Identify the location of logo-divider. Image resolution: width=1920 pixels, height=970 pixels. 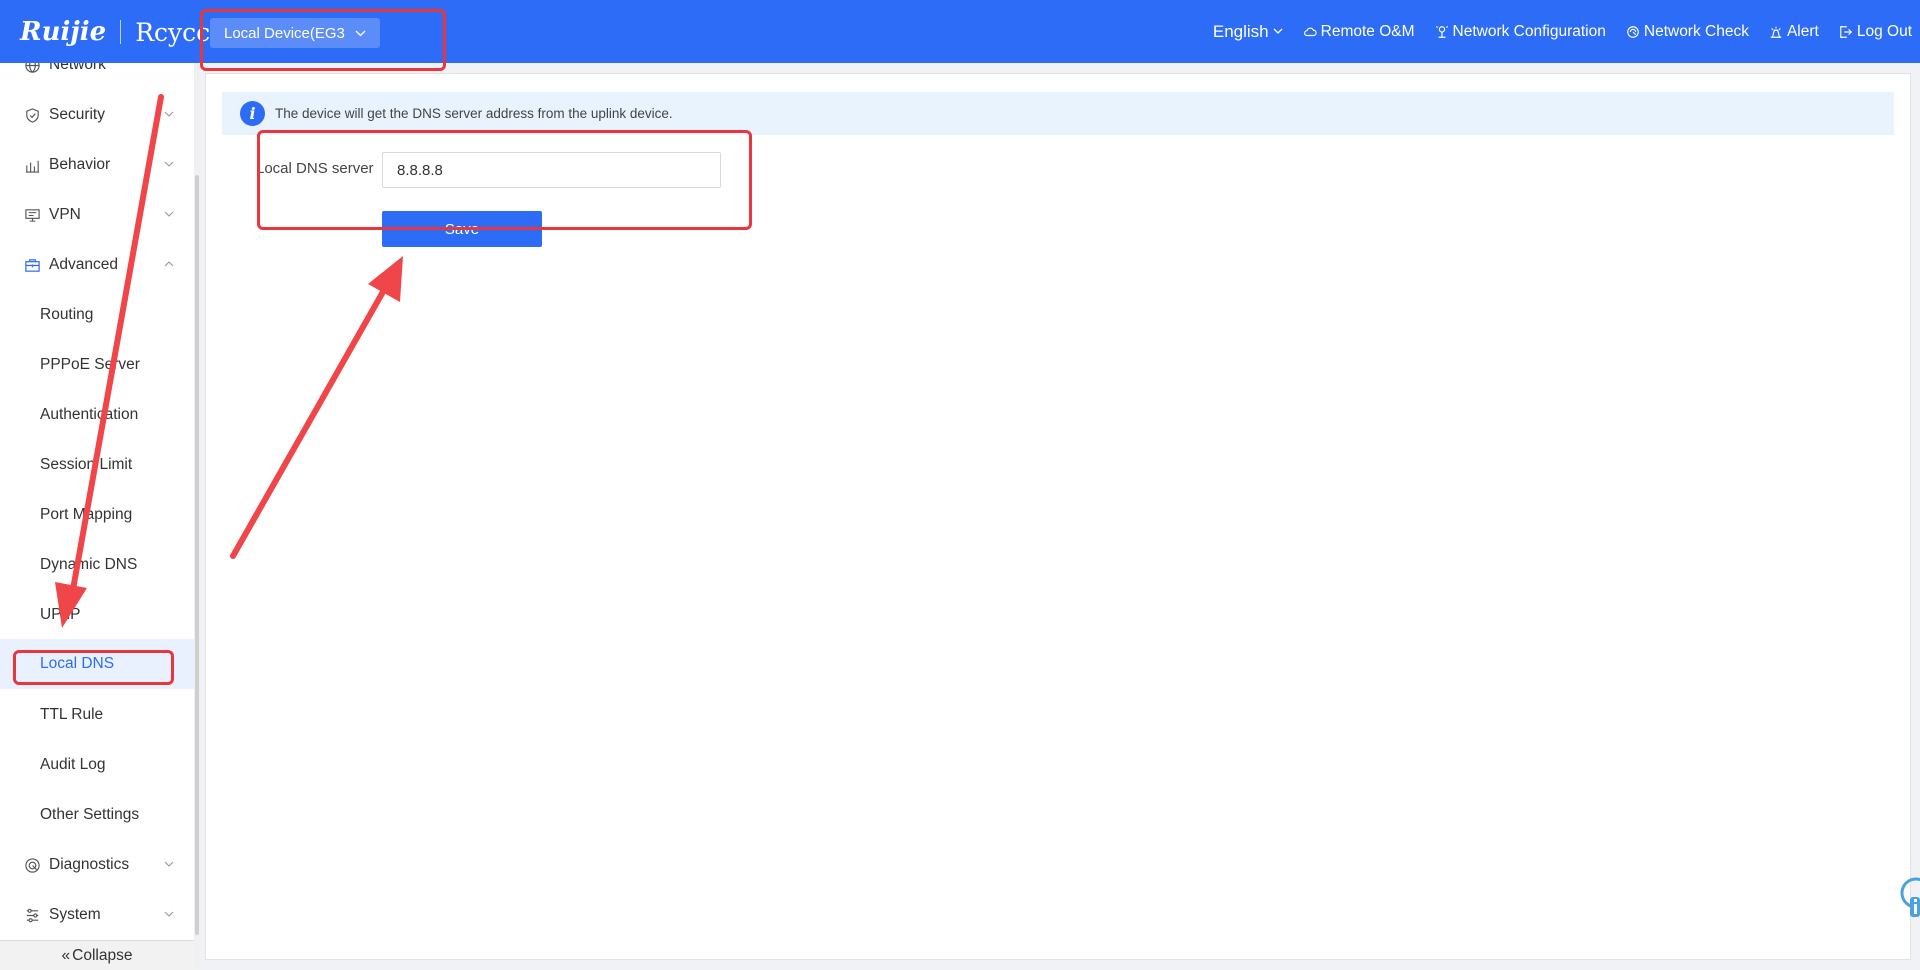
(121, 32).